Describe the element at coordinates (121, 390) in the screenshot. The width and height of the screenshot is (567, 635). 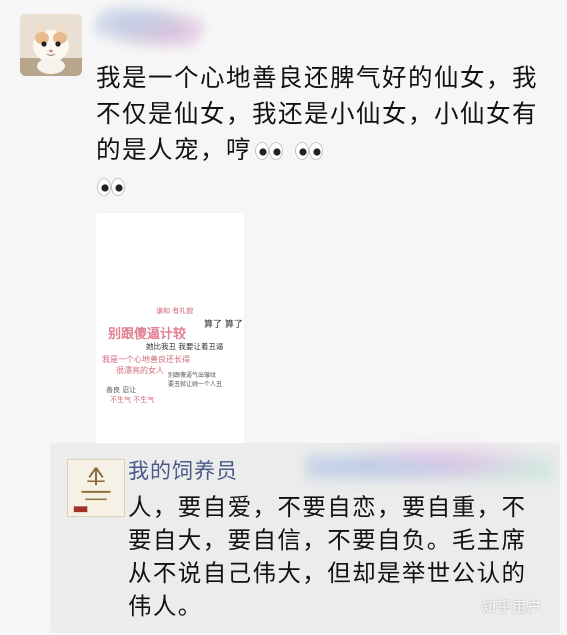
I see `meme-line: 善良 忍让` at that location.